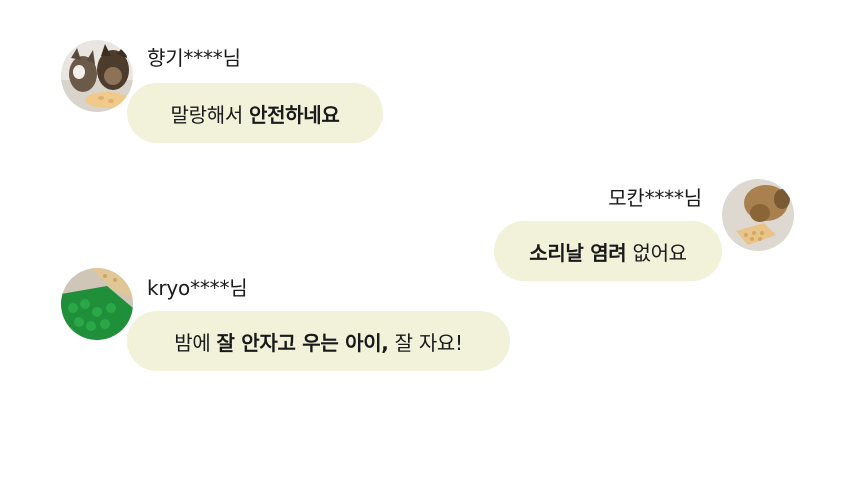 The image size is (860, 500). What do you see at coordinates (294, 114) in the screenshot?
I see `review-text-emphasis: 안전하네요` at bounding box center [294, 114].